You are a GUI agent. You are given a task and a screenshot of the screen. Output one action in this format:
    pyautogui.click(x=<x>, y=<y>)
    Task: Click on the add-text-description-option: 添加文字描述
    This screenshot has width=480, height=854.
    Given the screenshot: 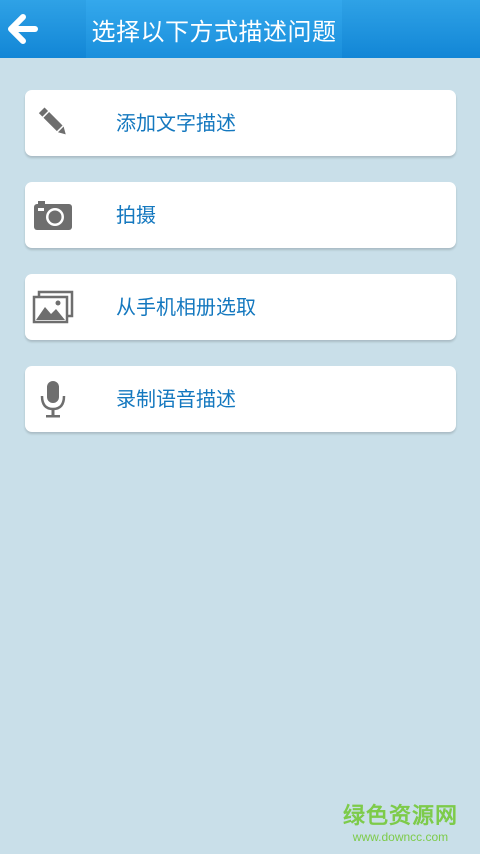 What is the action you would take?
    pyautogui.click(x=240, y=123)
    